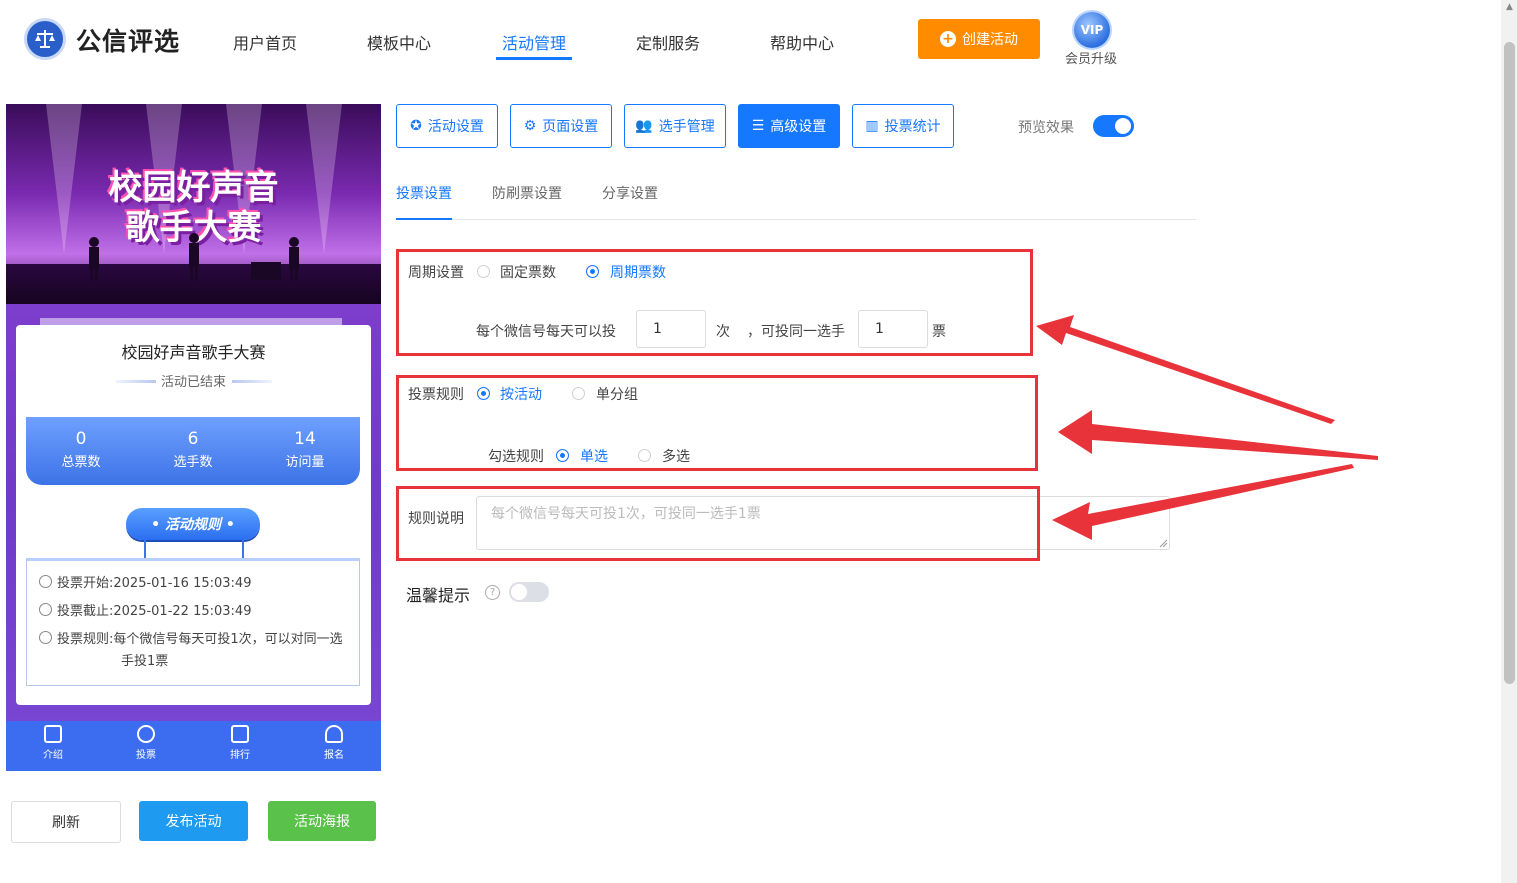  Describe the element at coordinates (438, 595) in the screenshot. I see `warm-tip-label: 温馨提示` at that location.